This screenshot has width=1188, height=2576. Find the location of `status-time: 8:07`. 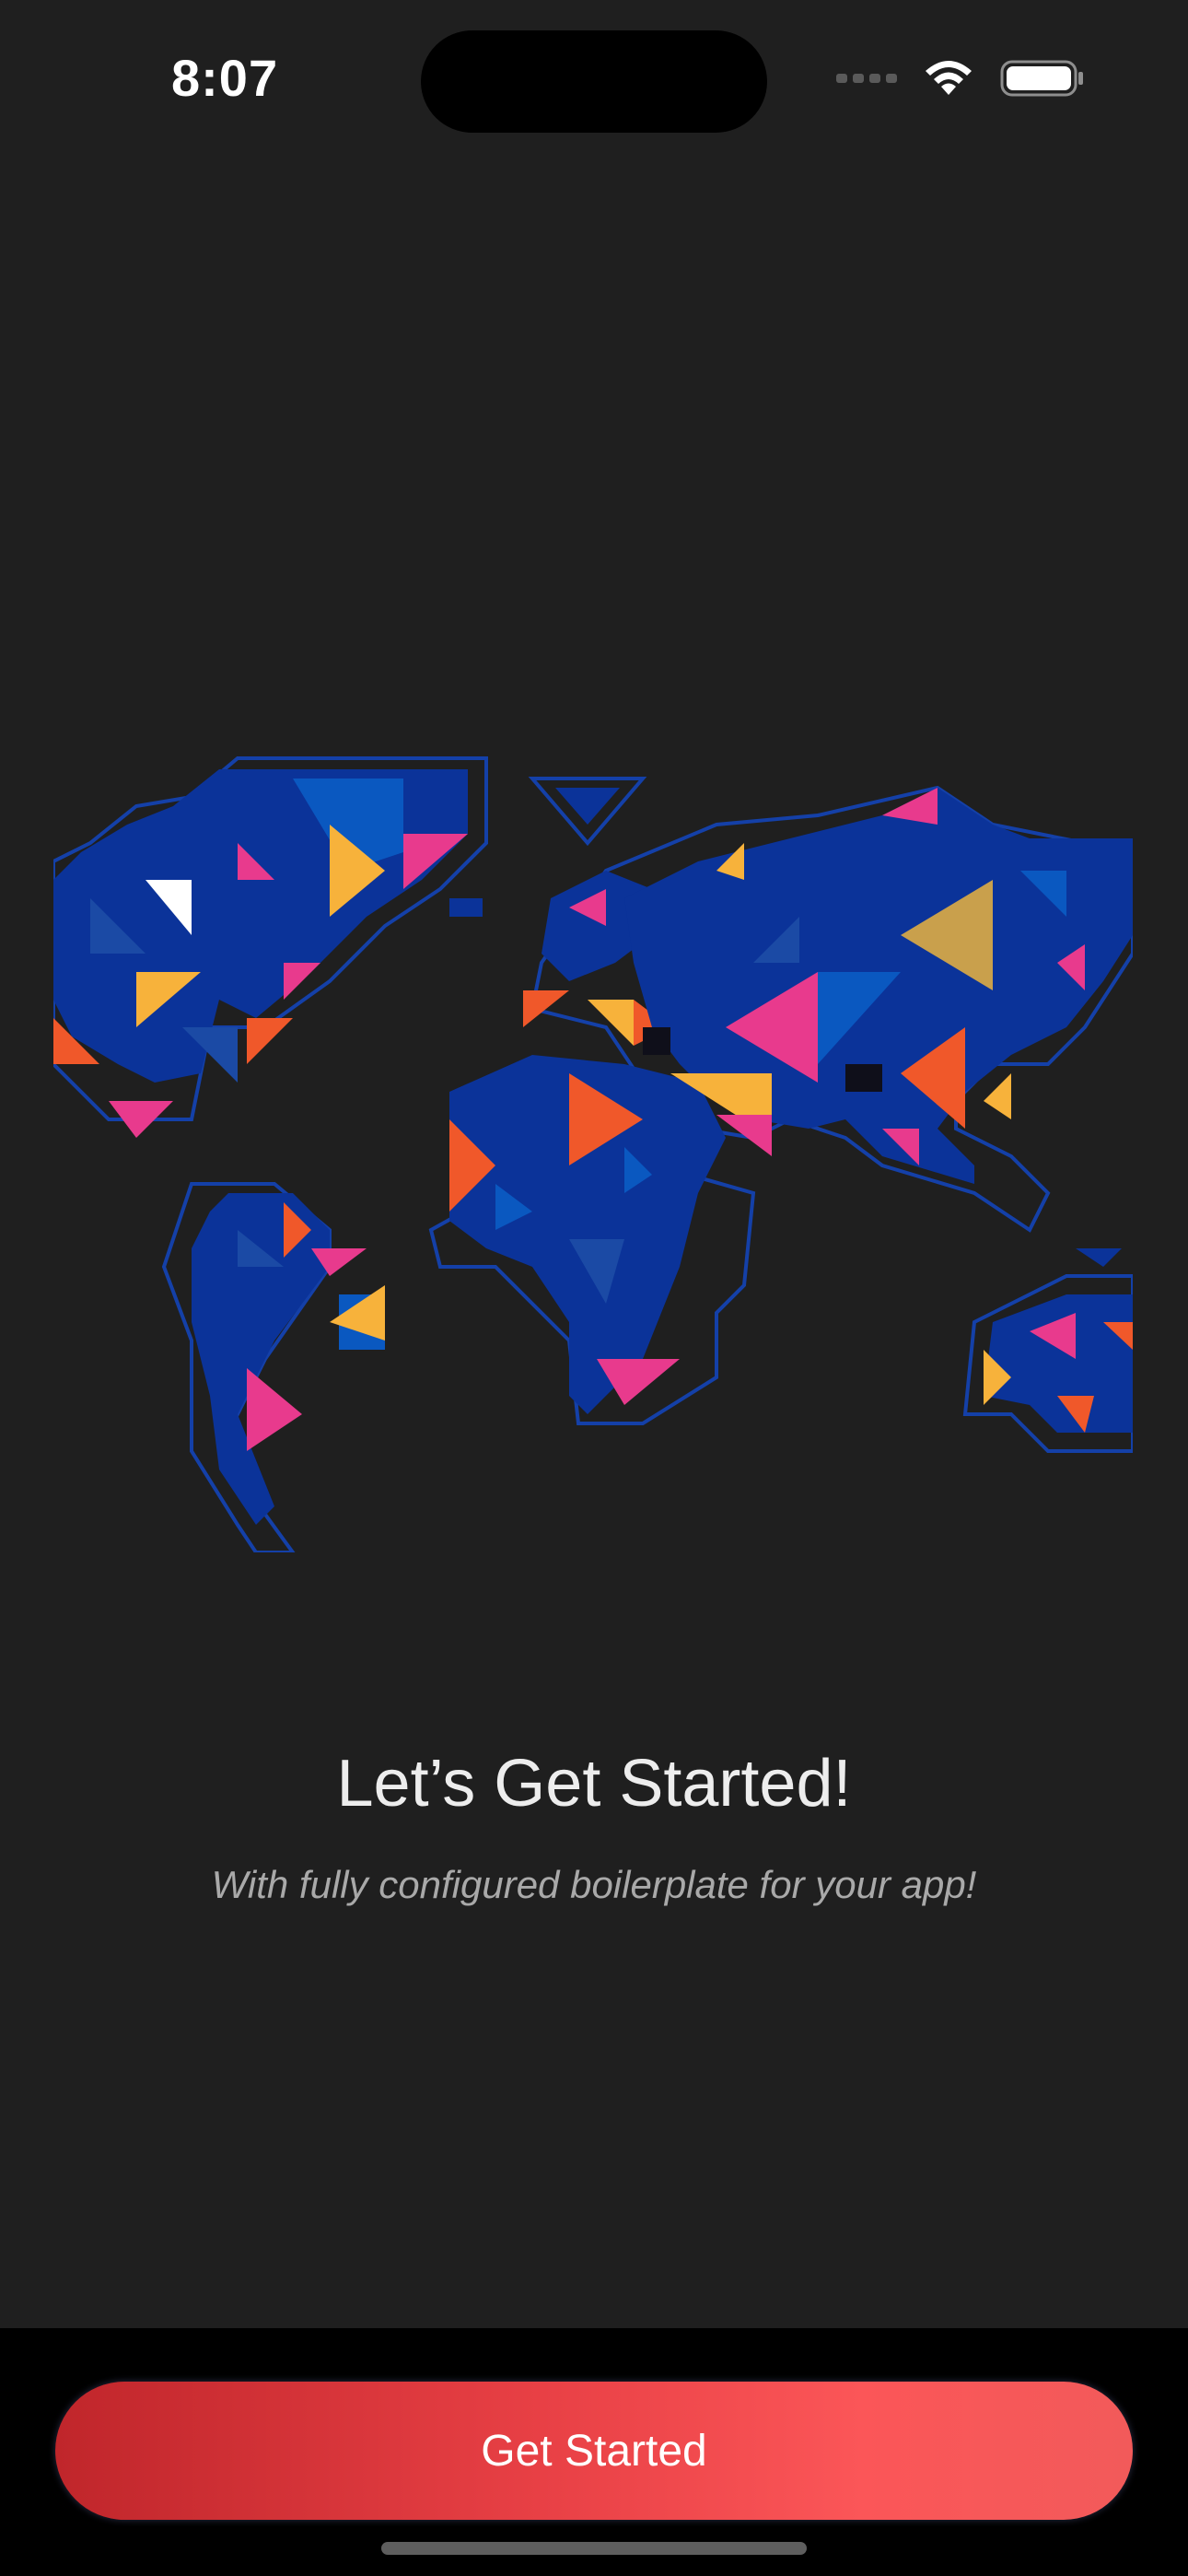

status-time: 8:07 is located at coordinates (225, 78).